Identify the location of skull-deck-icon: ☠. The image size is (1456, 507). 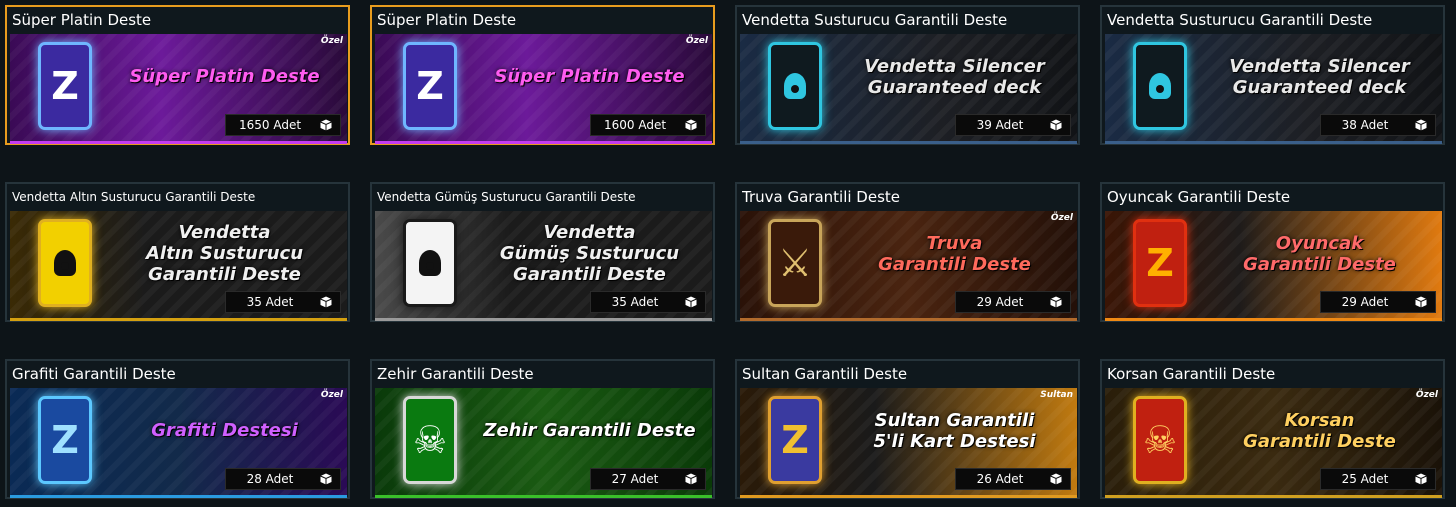
(430, 440).